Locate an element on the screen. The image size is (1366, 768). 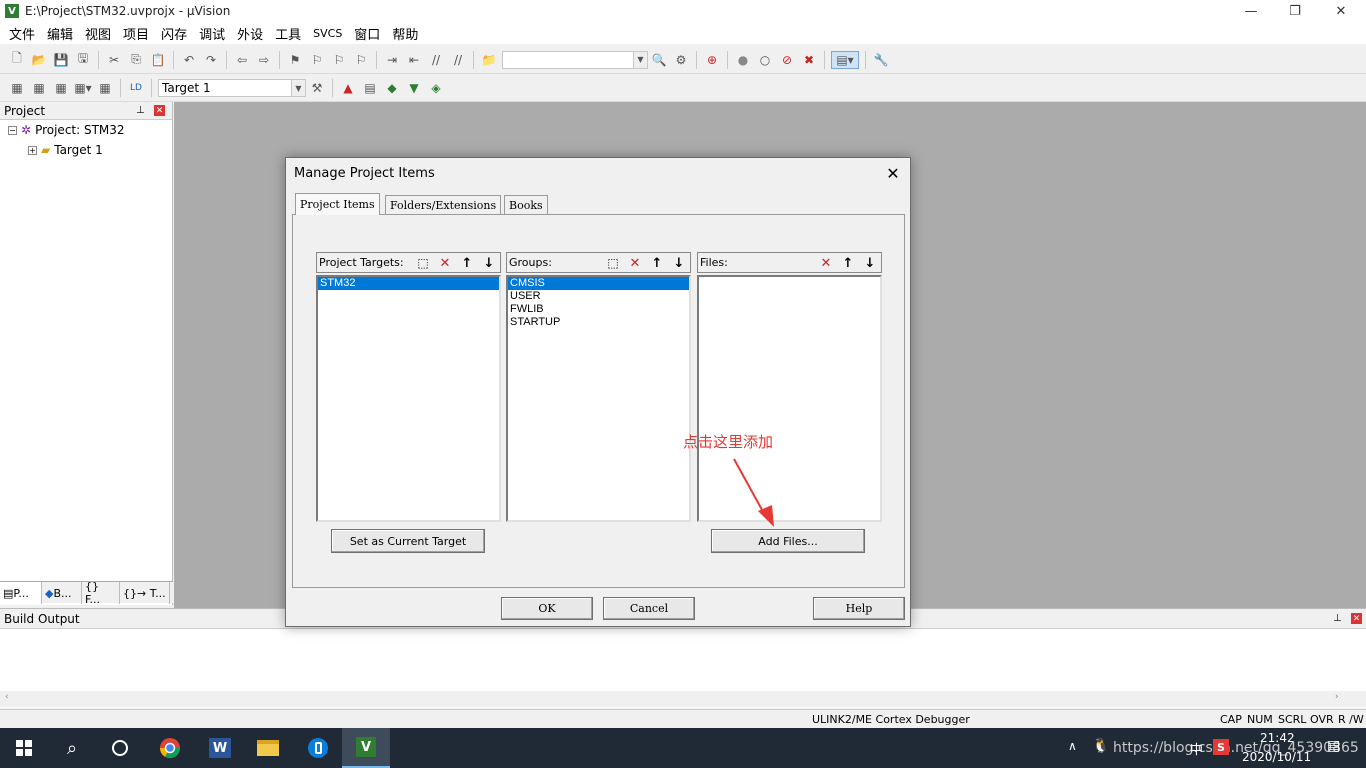
chrome-icon is located at coordinates (170, 748).